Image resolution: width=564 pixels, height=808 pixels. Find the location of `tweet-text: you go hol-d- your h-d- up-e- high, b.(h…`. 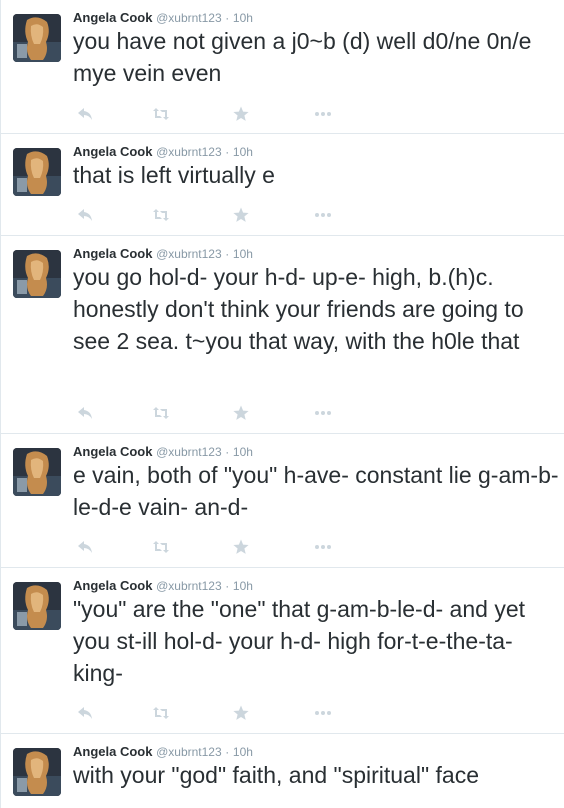

tweet-text: you go hol-d- your h-d- up-e- high, b.(h… is located at coordinates (298, 309).